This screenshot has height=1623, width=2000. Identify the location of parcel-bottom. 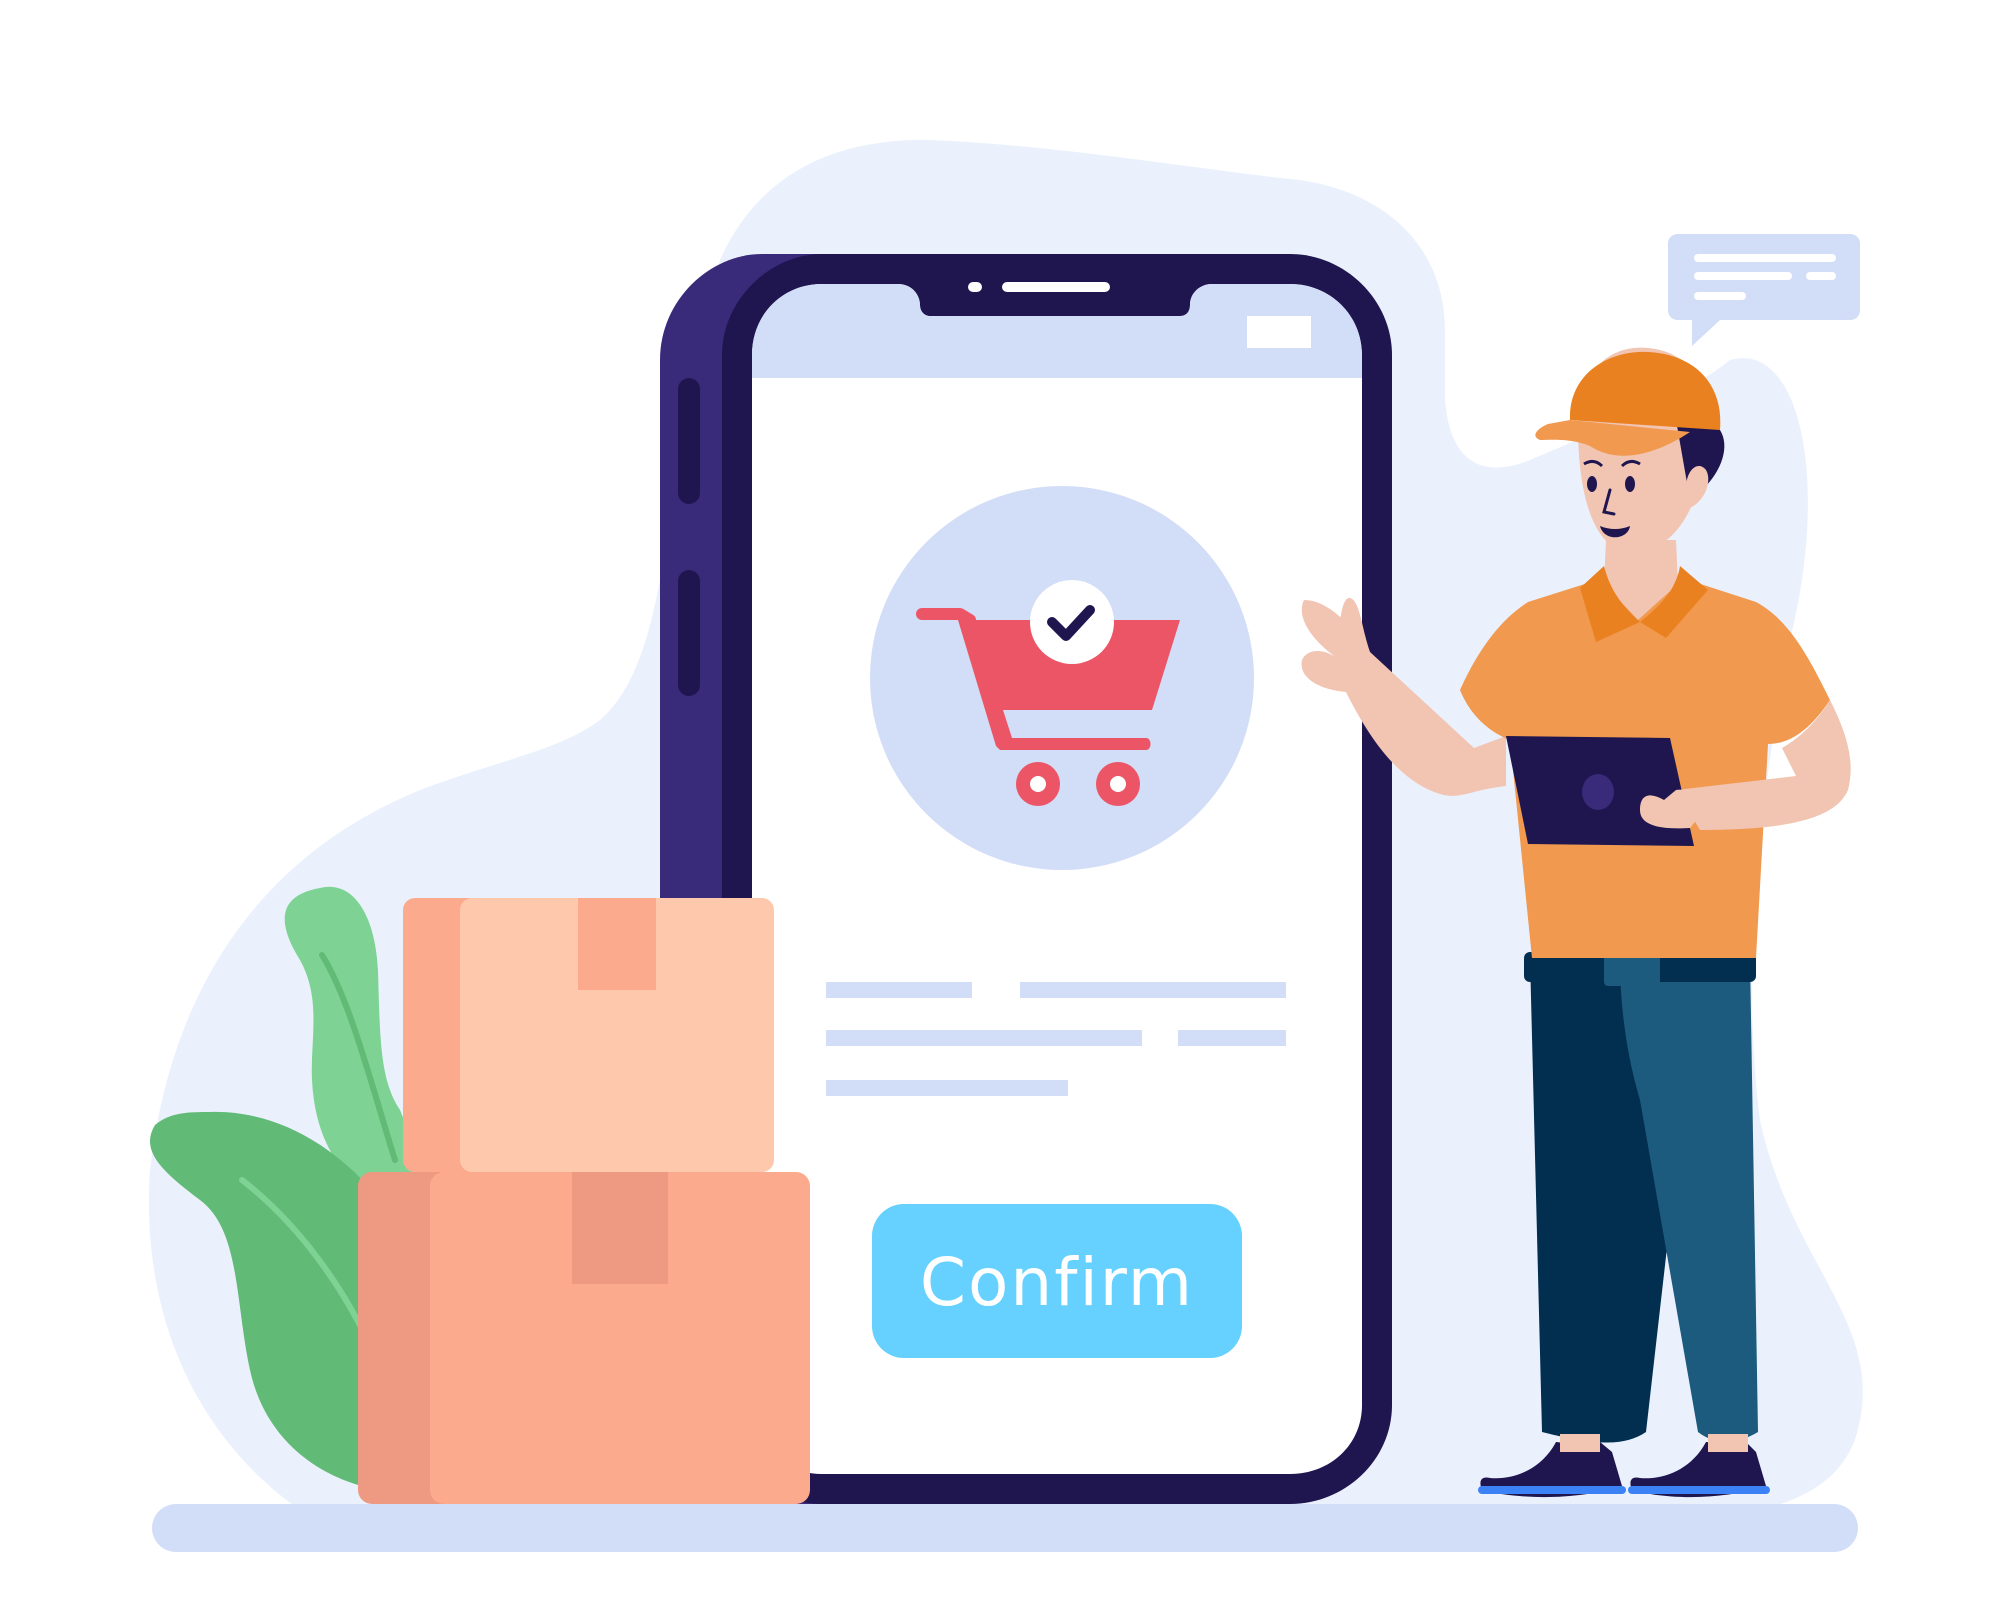
(584, 1338).